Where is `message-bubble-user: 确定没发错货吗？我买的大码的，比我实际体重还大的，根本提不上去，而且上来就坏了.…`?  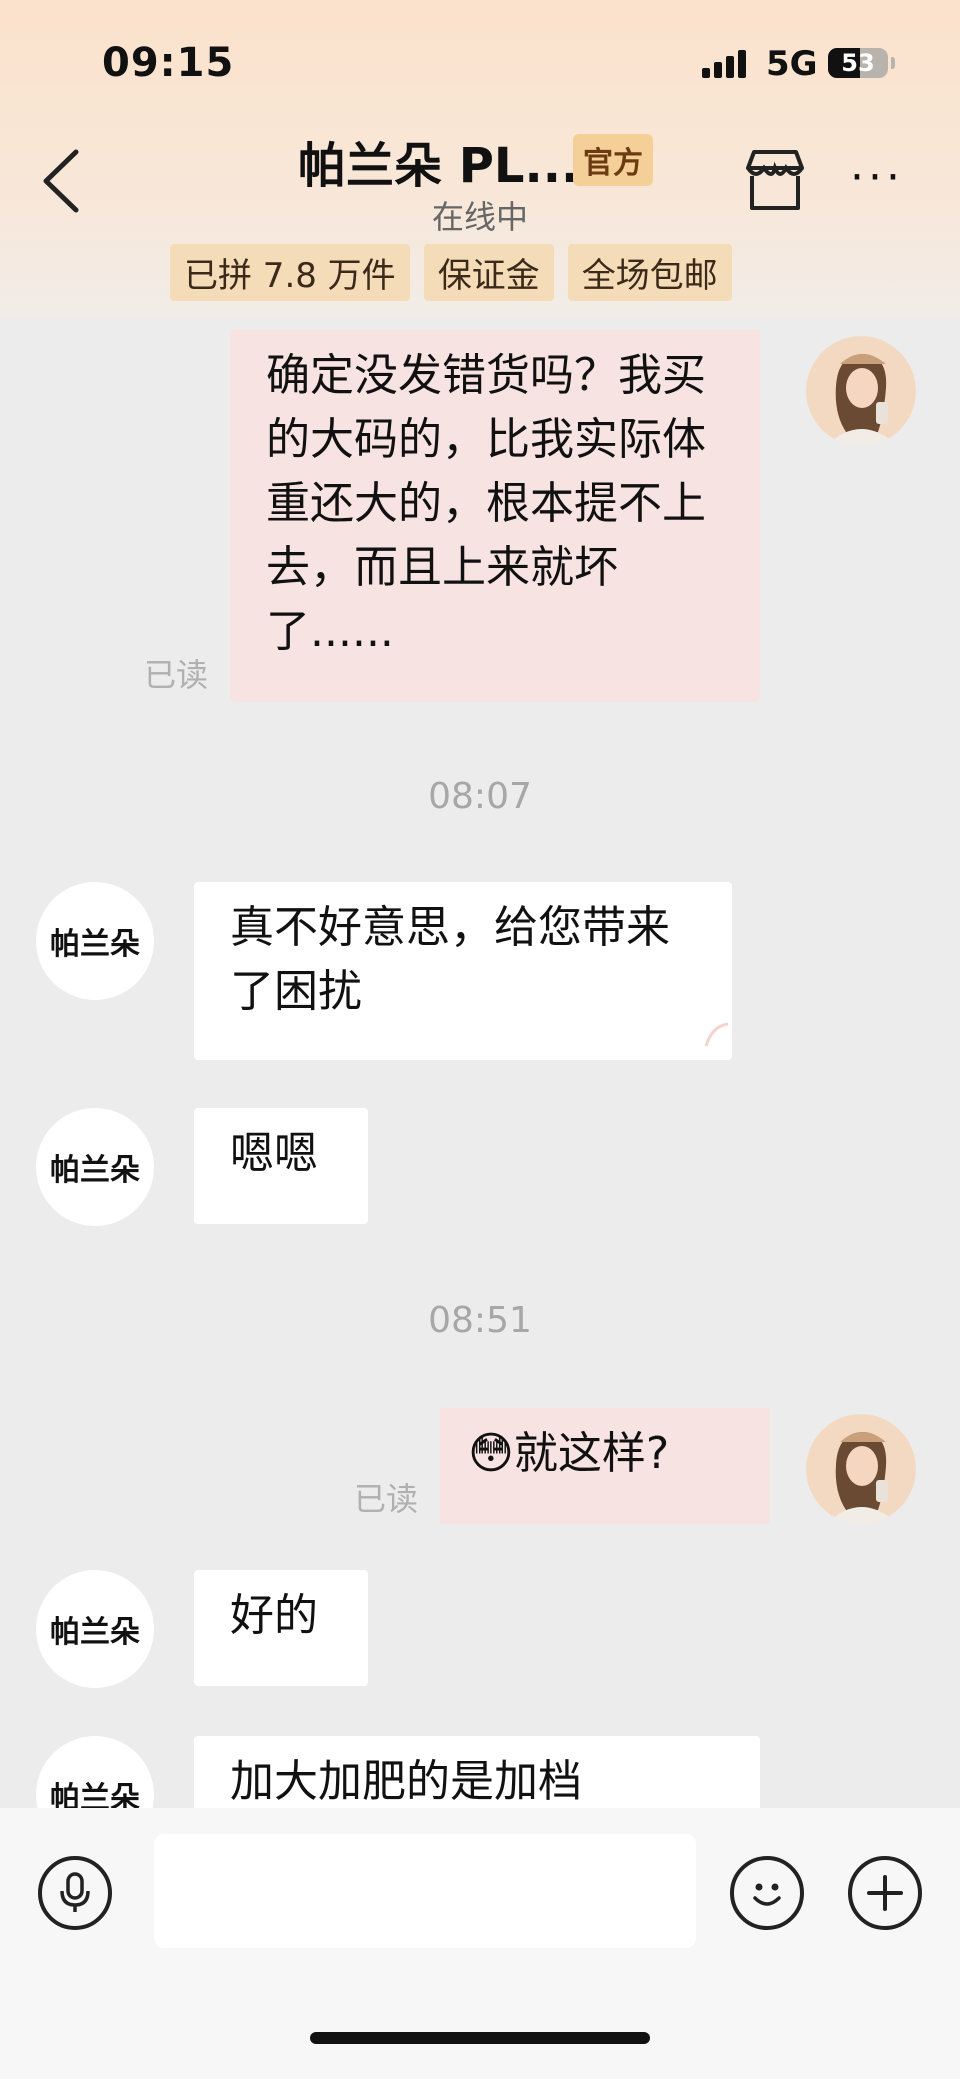 message-bubble-user: 确定没发错货吗？我买的大码的，比我实际体重还大的，根本提不上去，而且上来就坏了.… is located at coordinates (495, 516).